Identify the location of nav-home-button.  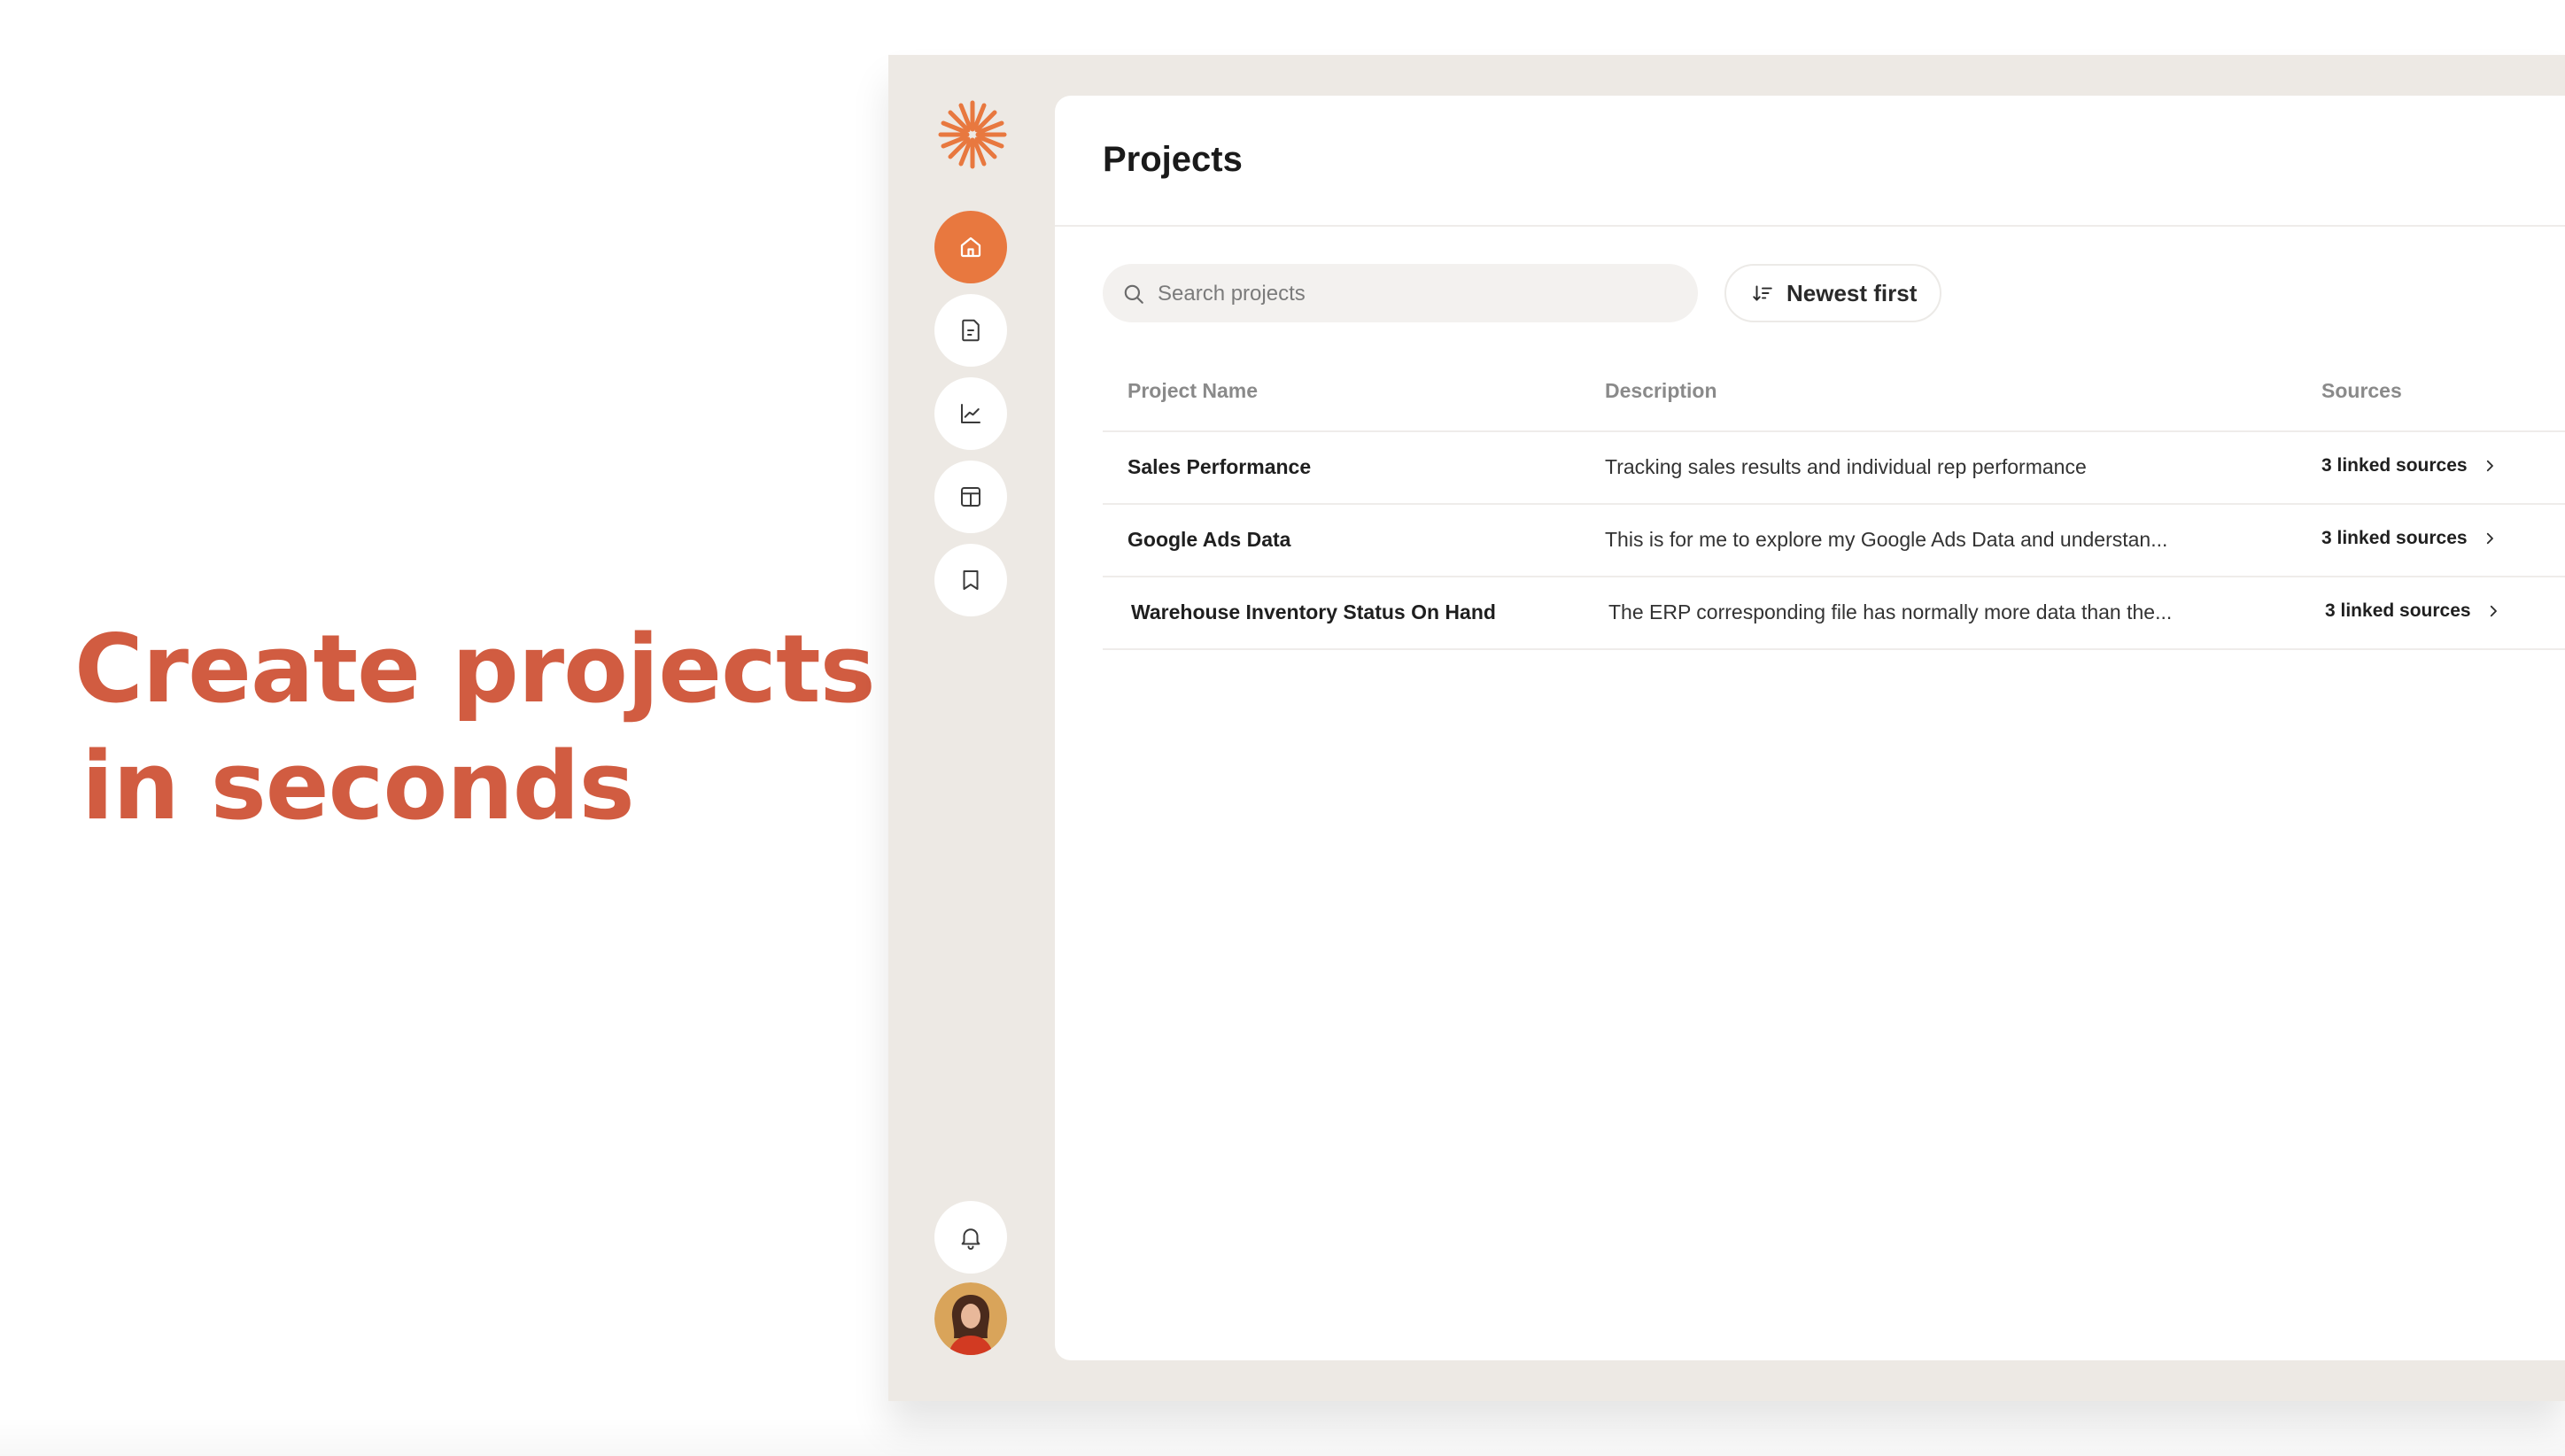
(970, 247).